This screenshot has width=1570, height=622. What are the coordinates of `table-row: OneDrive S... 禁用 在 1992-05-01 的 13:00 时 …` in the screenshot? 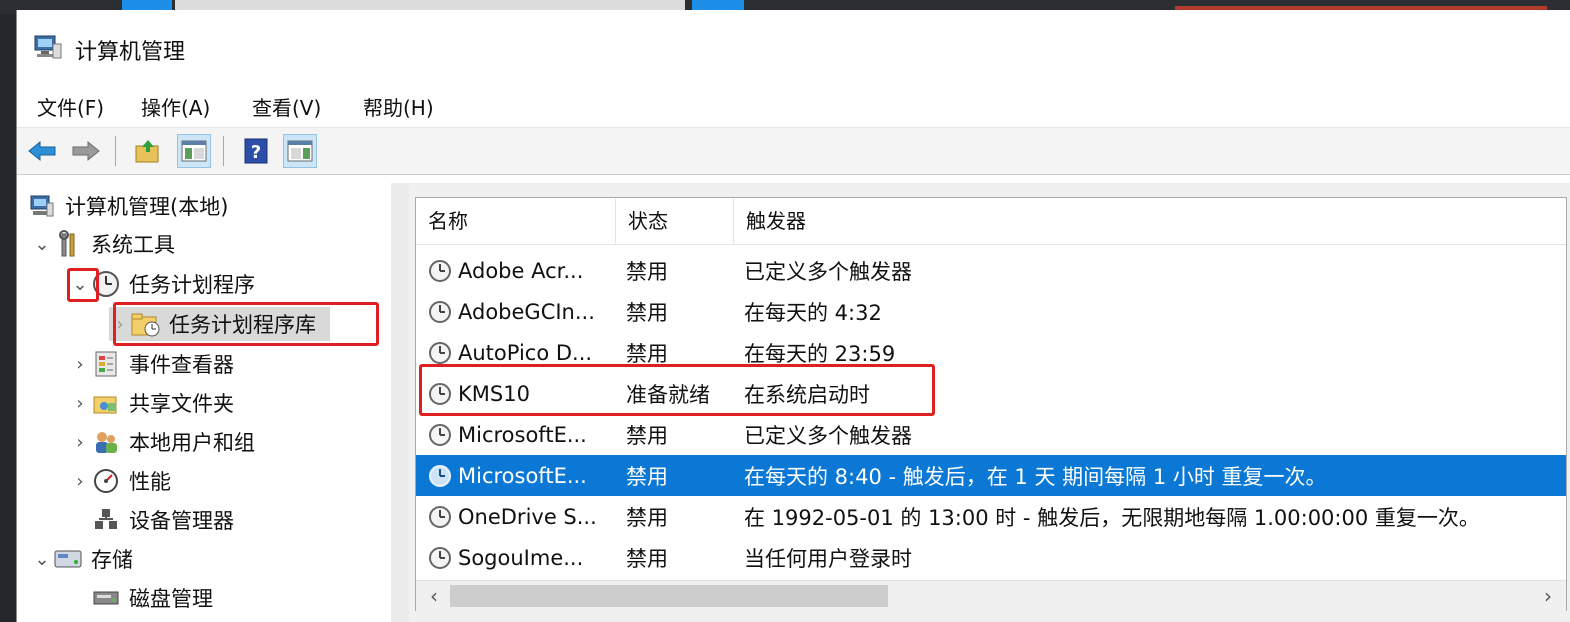 It's located at (991, 516).